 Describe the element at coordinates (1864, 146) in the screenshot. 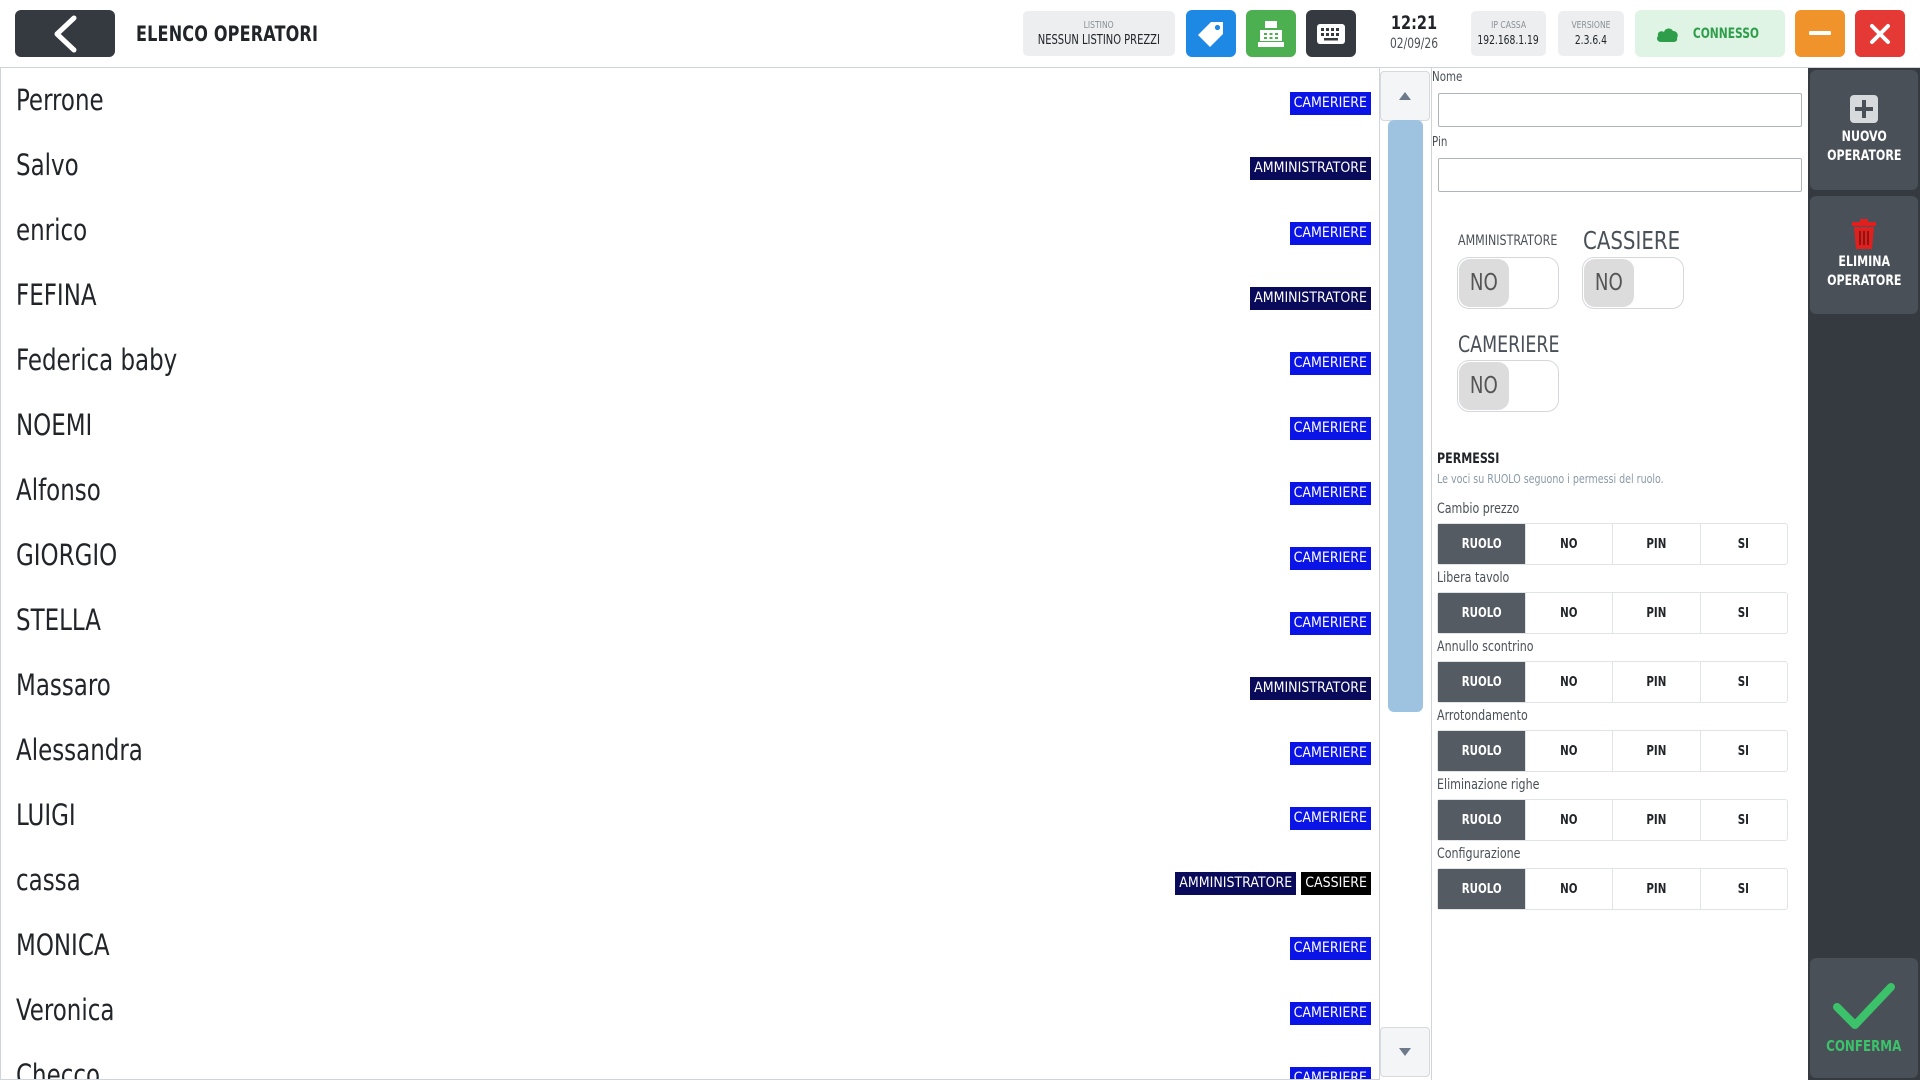

I see `new-operator-label: NUOVO OPERATORE` at that location.